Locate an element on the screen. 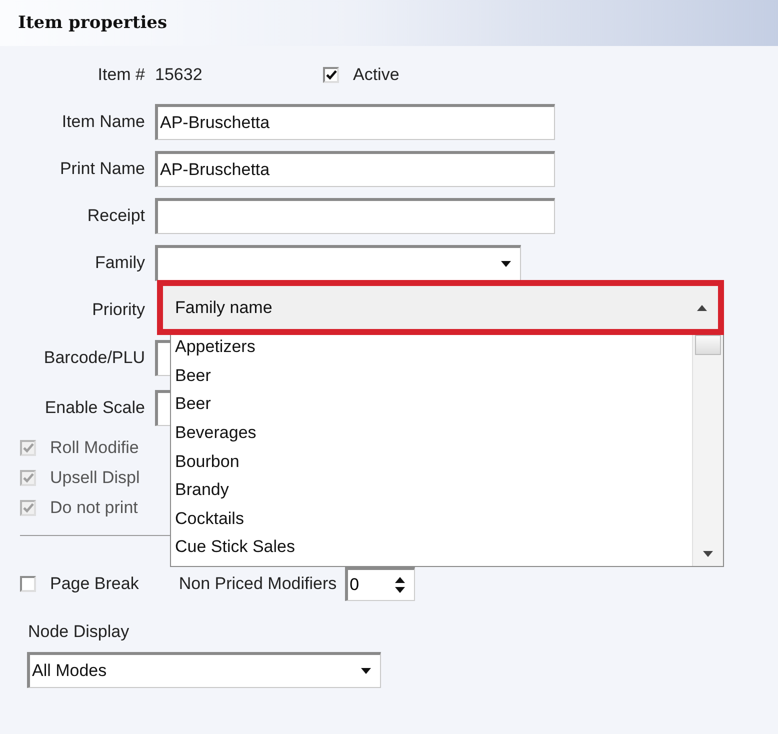 The height and width of the screenshot is (734, 778). field-label: Receipt is located at coordinates (116, 216).